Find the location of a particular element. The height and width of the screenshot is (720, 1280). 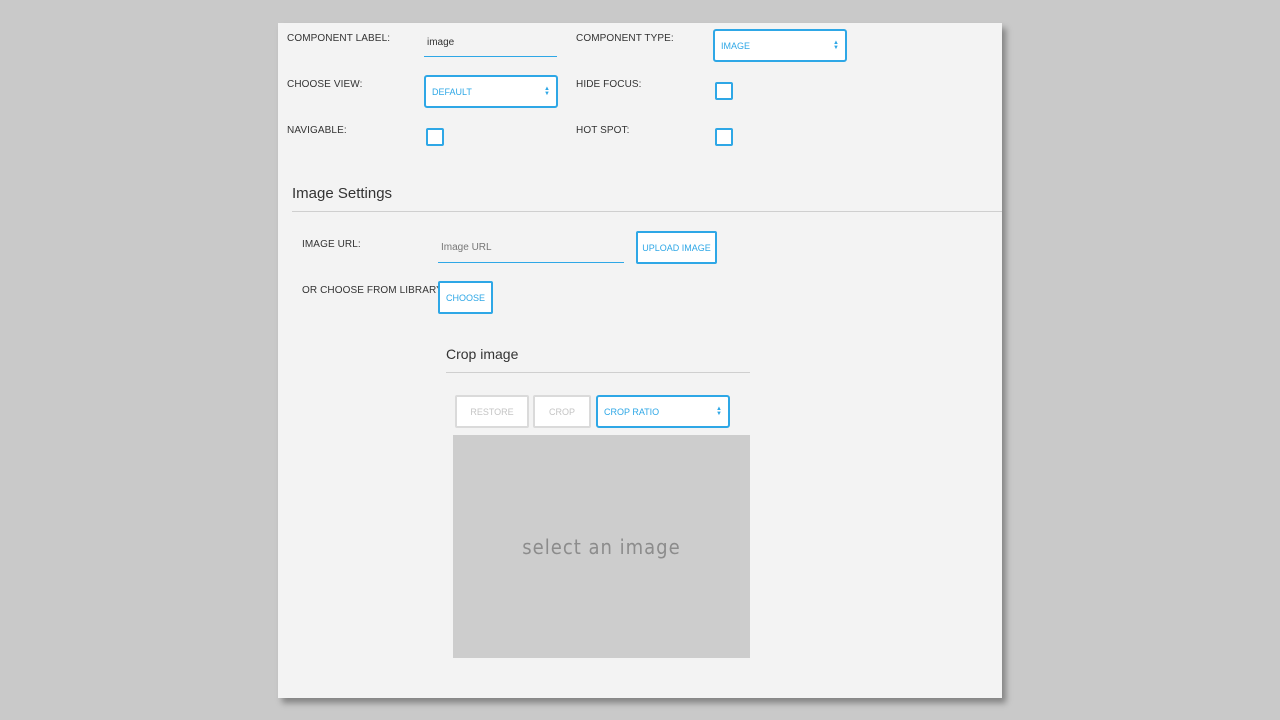

component-label-title: COMPONENT LABEL: is located at coordinates (339, 38).